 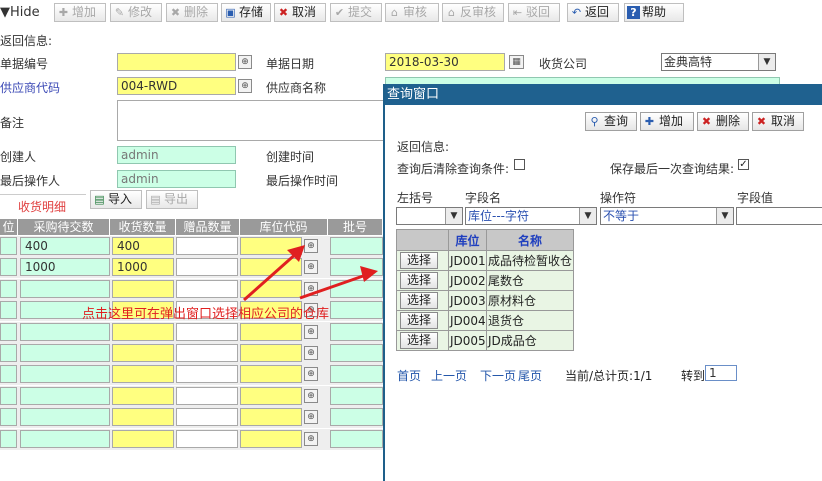 What do you see at coordinates (20, 12) in the screenshot?
I see `hide-toggle: ▼Hide` at bounding box center [20, 12].